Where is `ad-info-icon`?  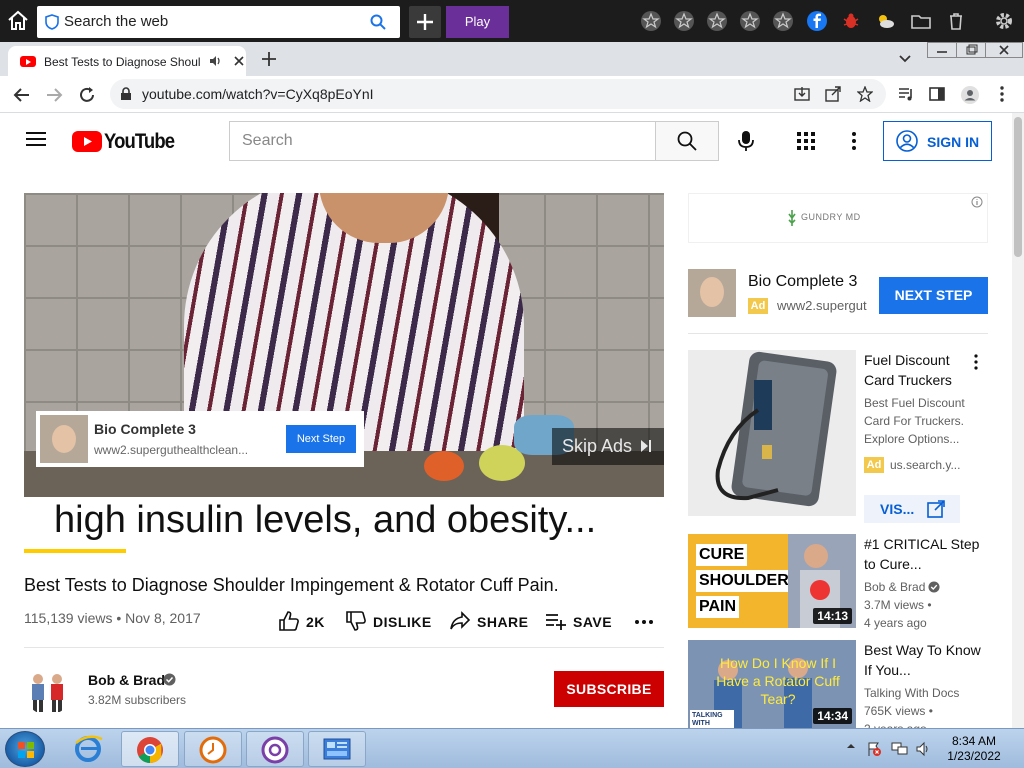 ad-info-icon is located at coordinates (977, 202).